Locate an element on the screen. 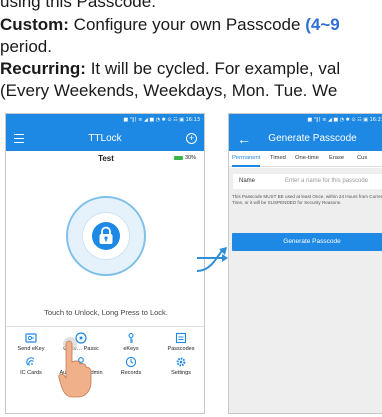  status-bar: ■ °∥⌈ ≡ ◢ ■ ◔ ✱ ⊙ ☷ ▣ 16:13 is located at coordinates (105, 120).